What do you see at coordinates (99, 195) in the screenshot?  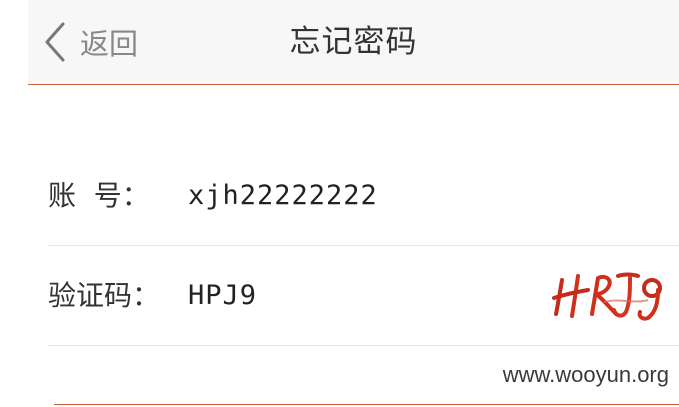 I see `account-label: 账 号：` at bounding box center [99, 195].